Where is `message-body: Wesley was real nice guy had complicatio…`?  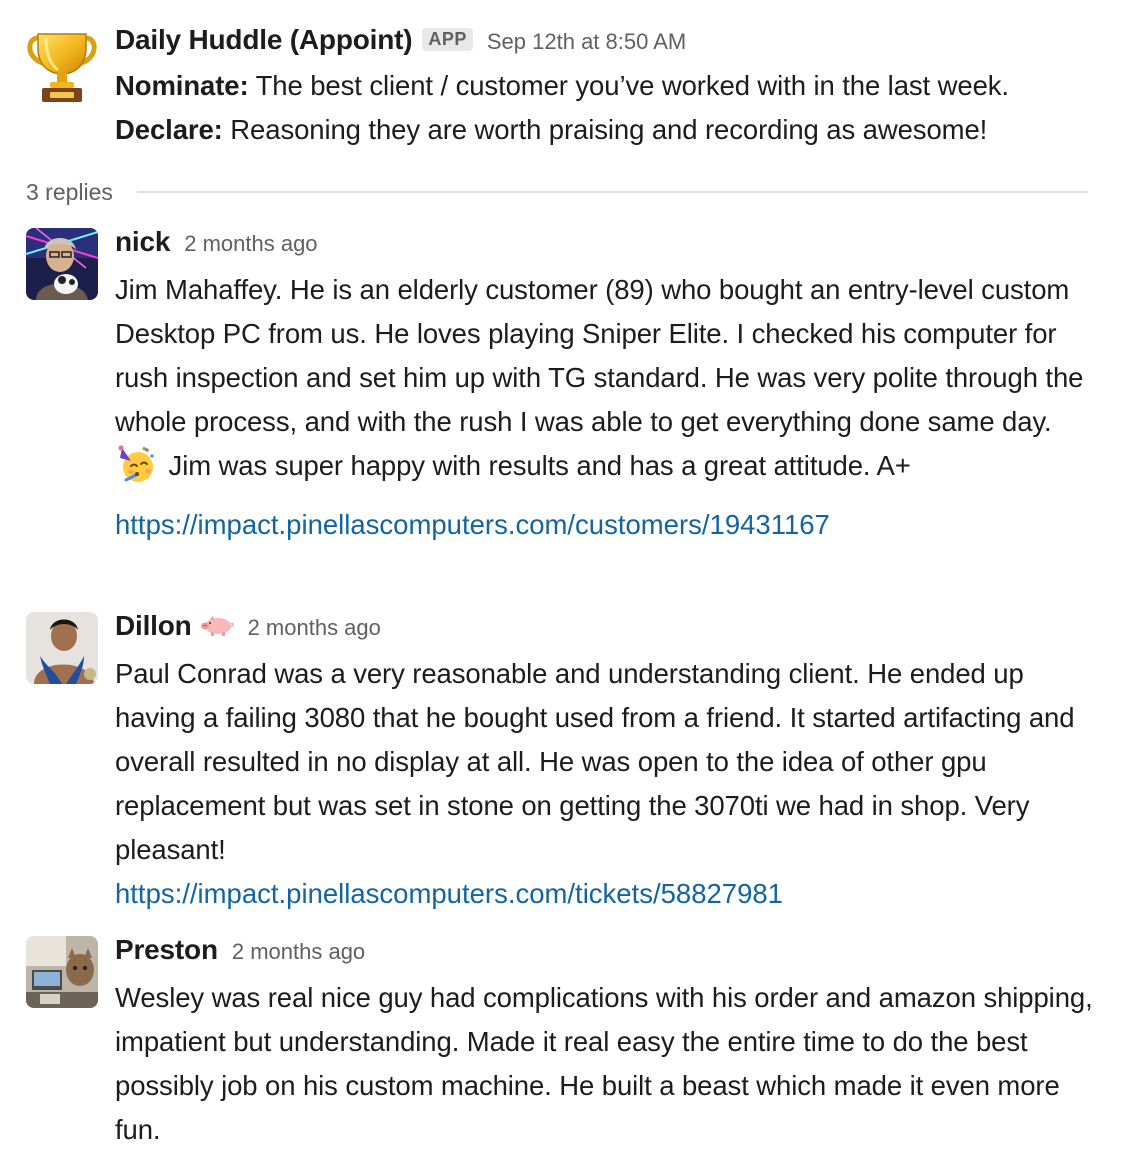
message-body: Wesley was real nice guy had complicatio… is located at coordinates (610, 1063).